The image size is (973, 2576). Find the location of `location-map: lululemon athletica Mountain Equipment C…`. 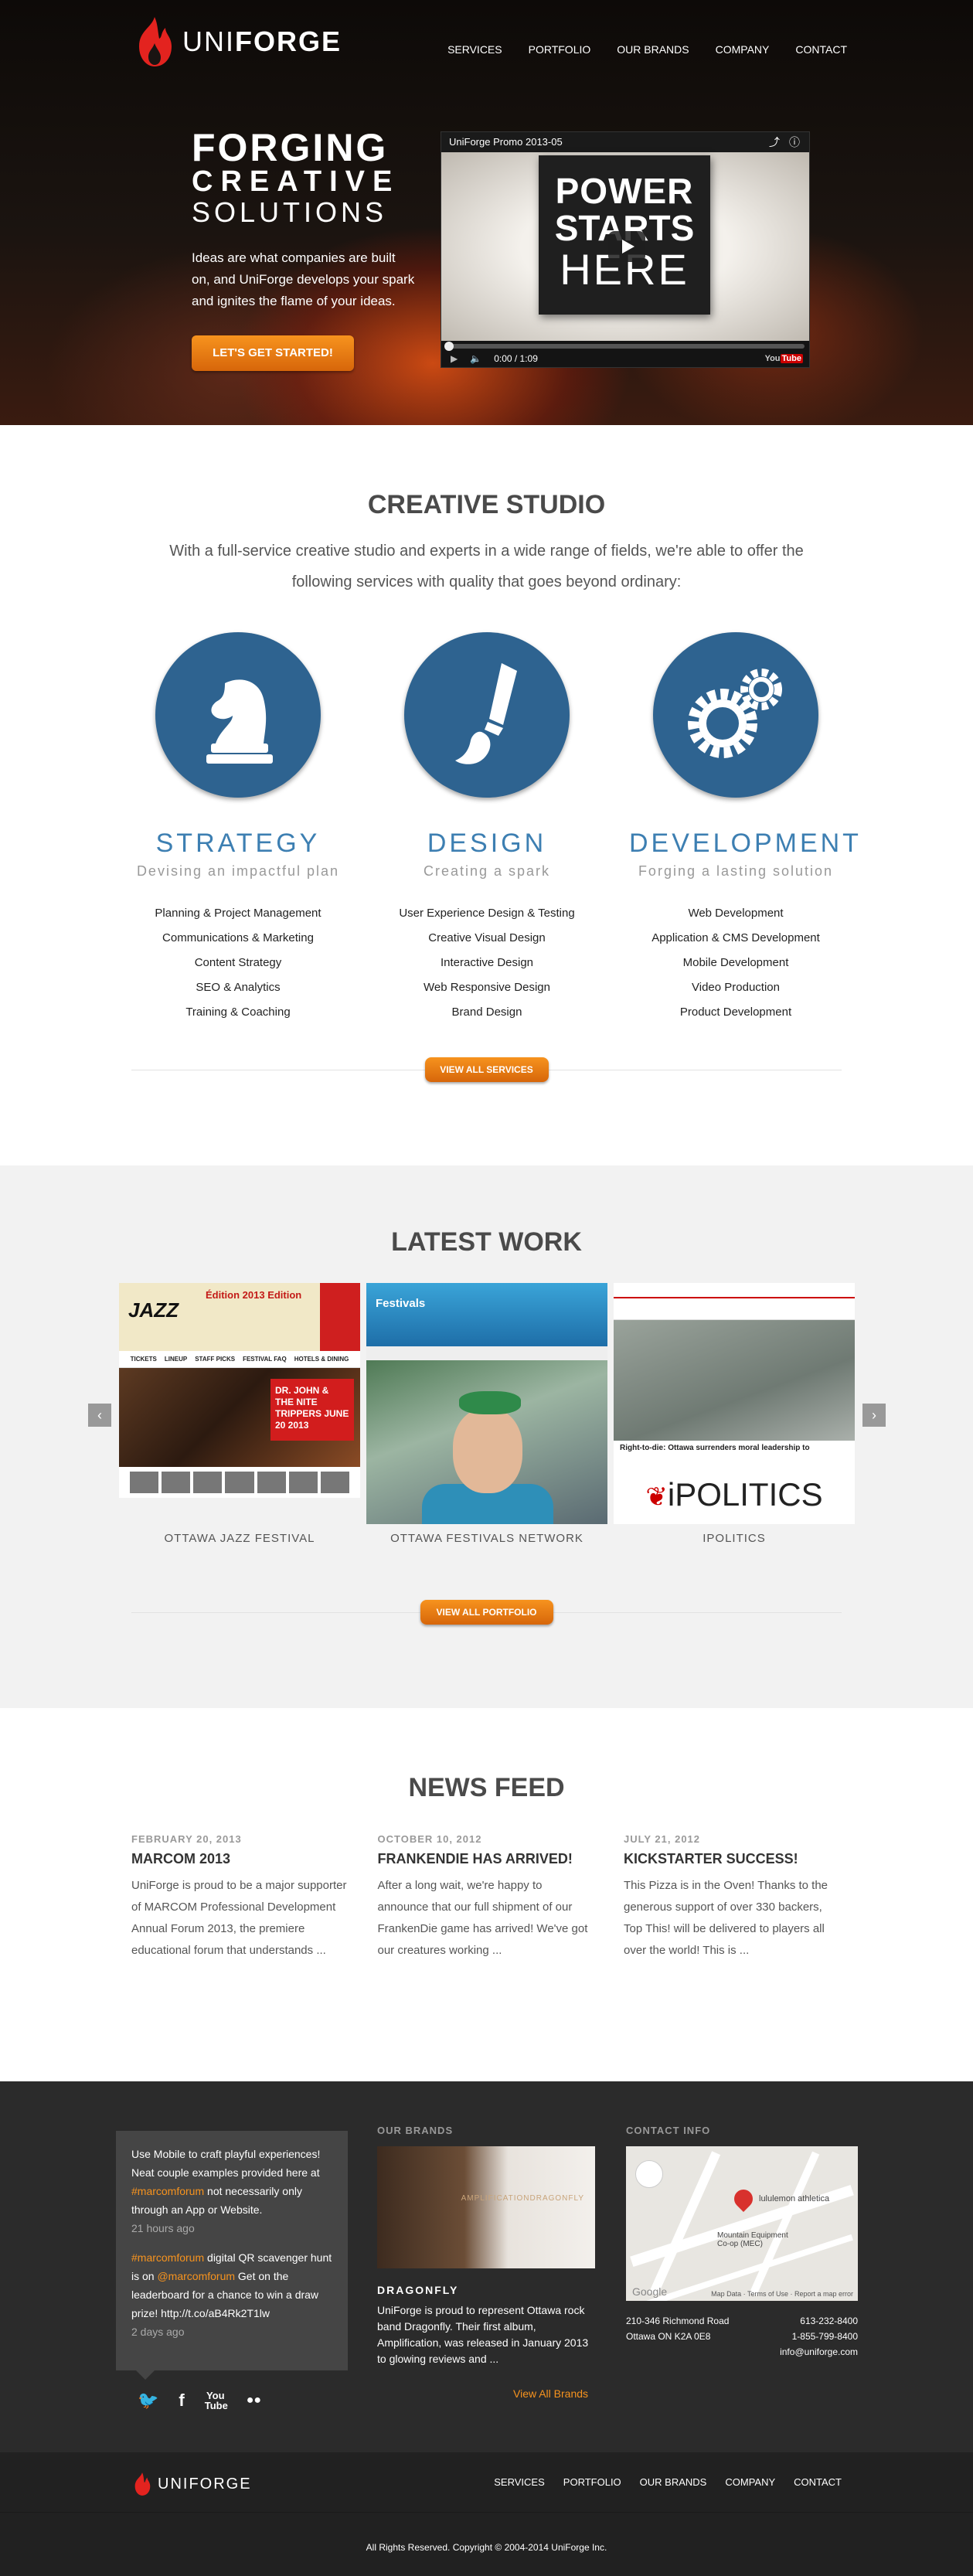

location-map: lululemon athletica Mountain Equipment C… is located at coordinates (742, 2223).